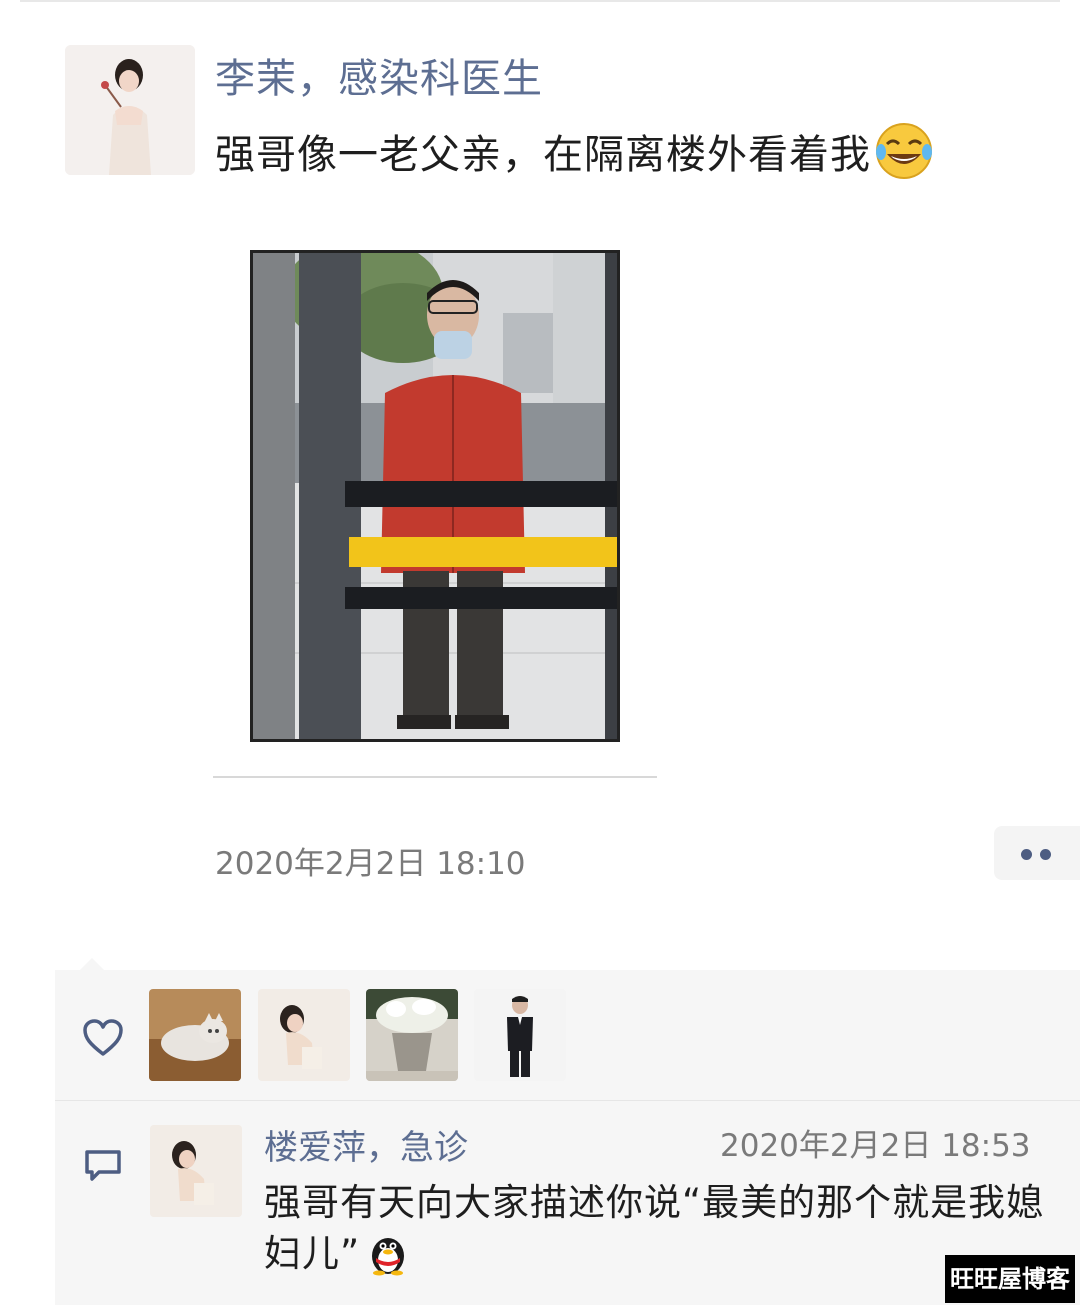 The height and width of the screenshot is (1305, 1080). Describe the element at coordinates (1010, 1279) in the screenshot. I see `watermark: 旺旺屋博客` at that location.